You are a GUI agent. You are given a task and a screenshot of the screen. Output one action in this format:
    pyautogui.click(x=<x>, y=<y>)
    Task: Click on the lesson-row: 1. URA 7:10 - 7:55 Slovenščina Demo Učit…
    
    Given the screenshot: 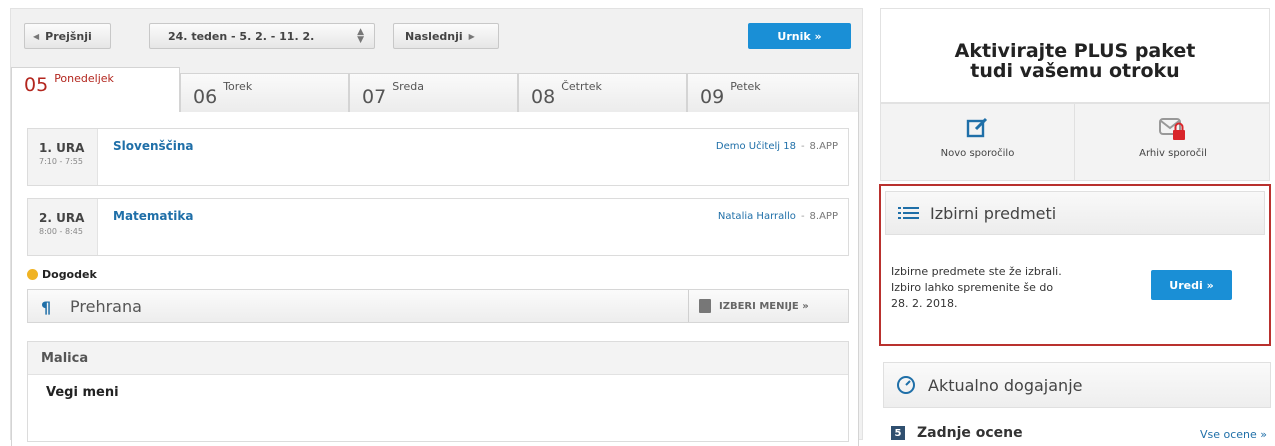 What is the action you would take?
    pyautogui.click(x=438, y=157)
    